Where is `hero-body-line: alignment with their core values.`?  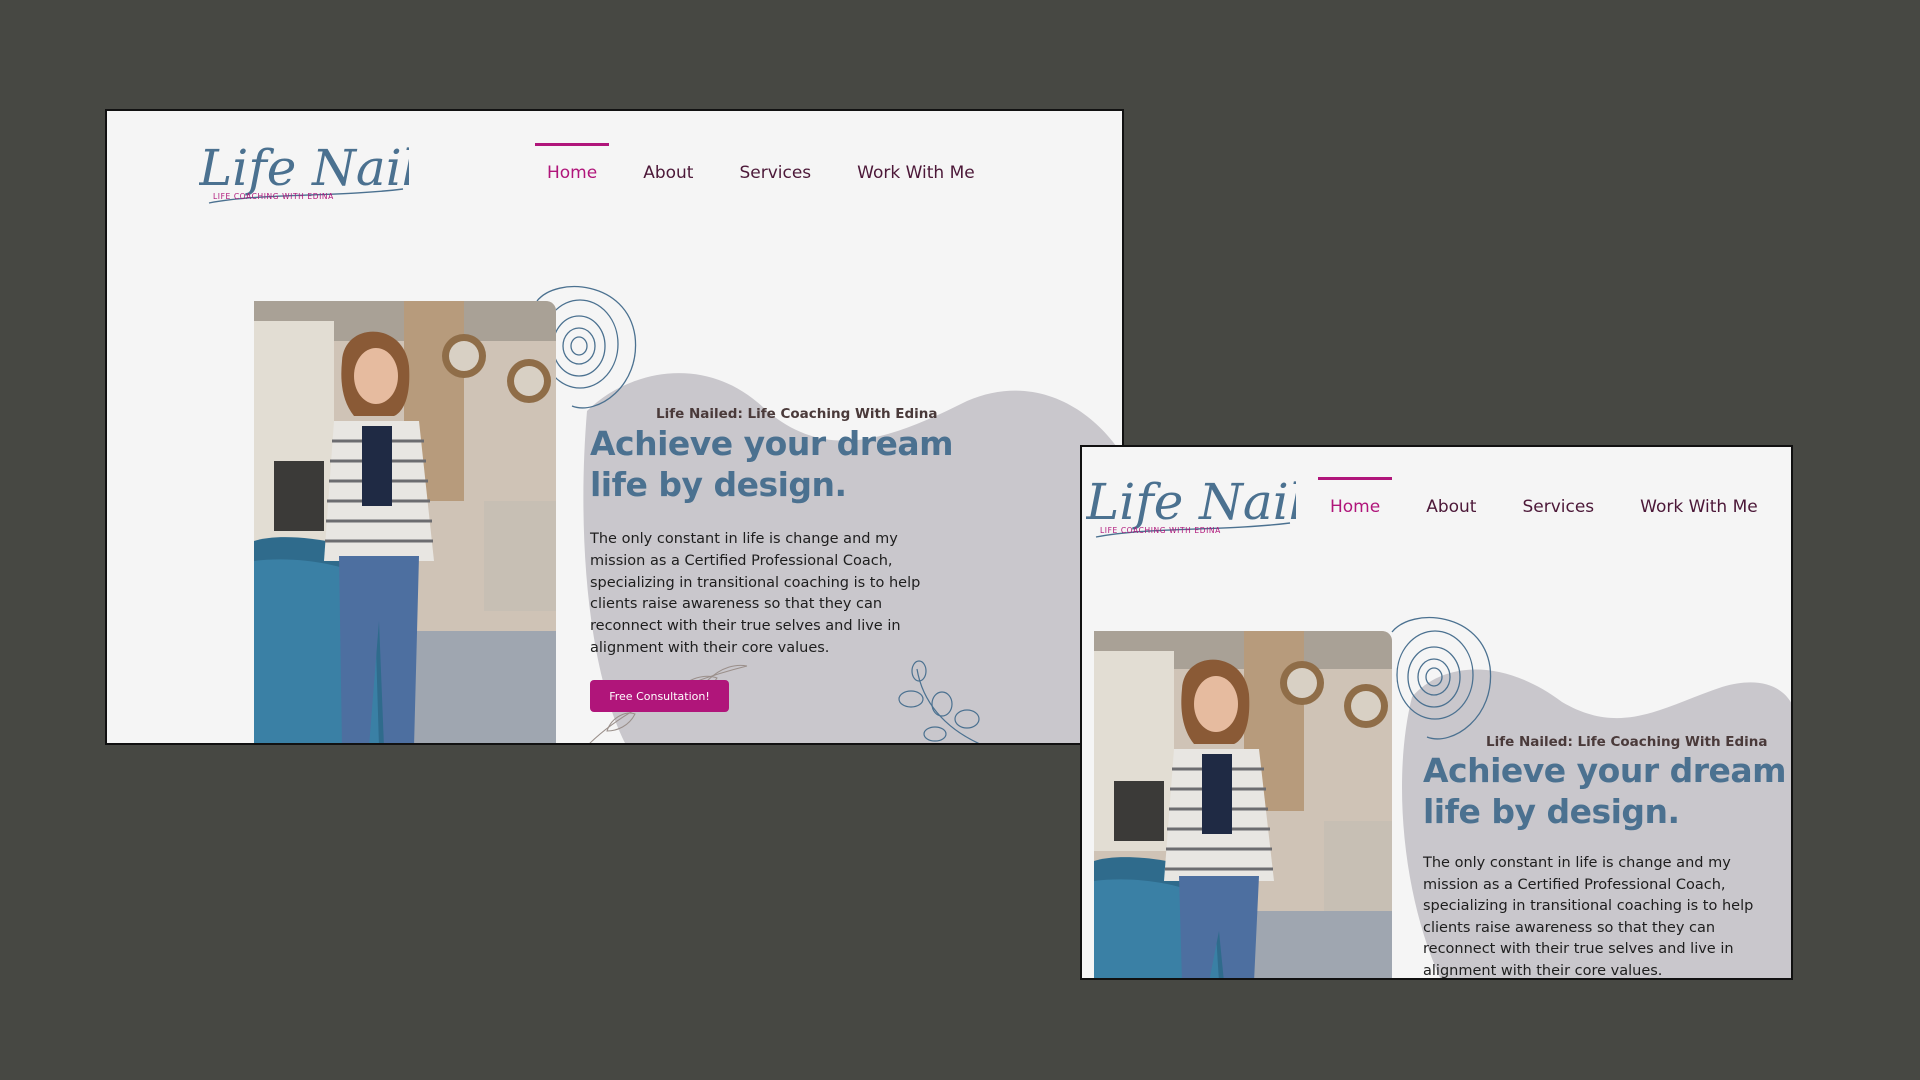 hero-body-line: alignment with their core values. is located at coordinates (1543, 970).